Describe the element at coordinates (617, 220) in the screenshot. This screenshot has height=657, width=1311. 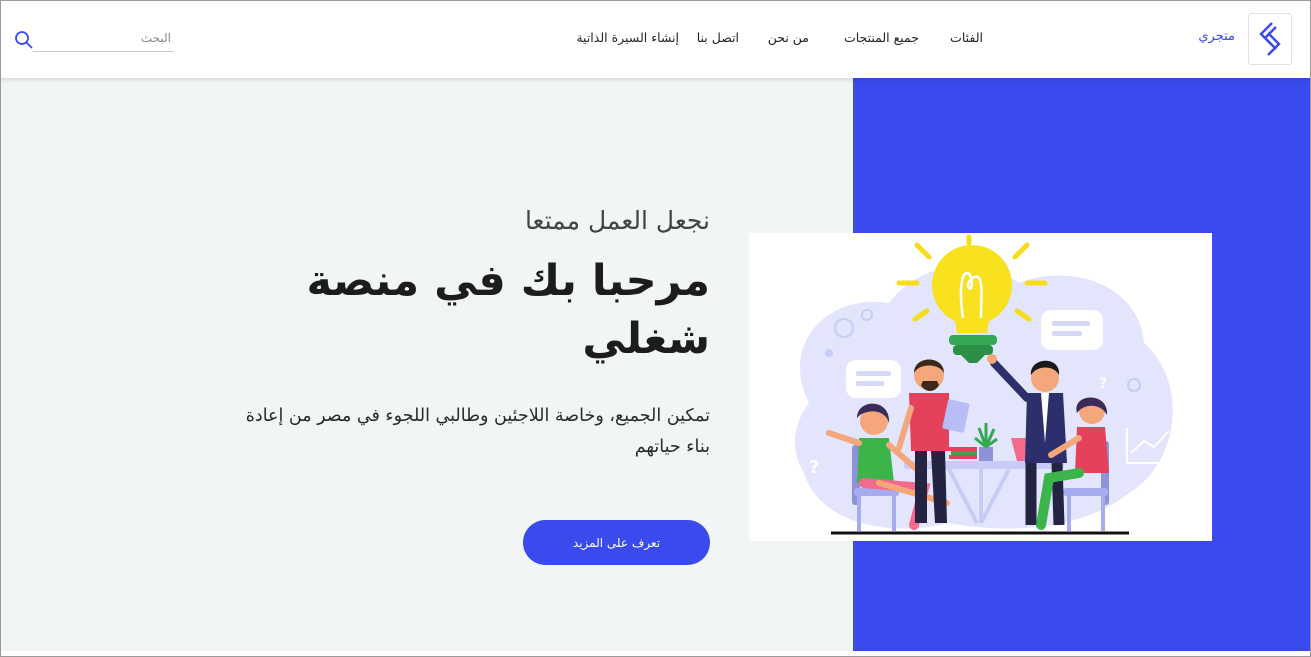
I see `hero-tagline: نجعل العمل ممتعا` at that location.